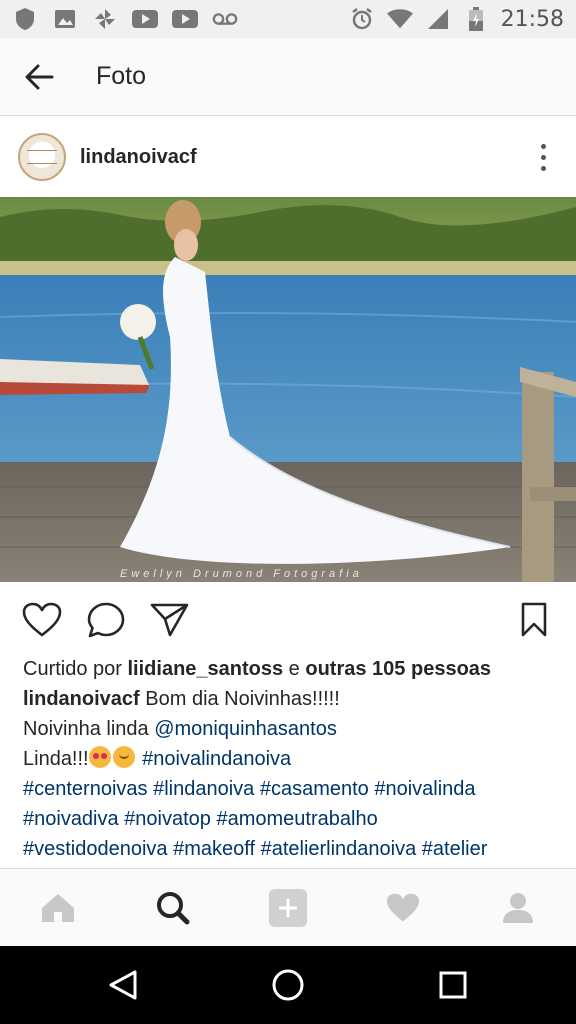 This screenshot has height=1024, width=576. What do you see at coordinates (138, 157) in the screenshot?
I see `post-username: lindanoivacf` at bounding box center [138, 157].